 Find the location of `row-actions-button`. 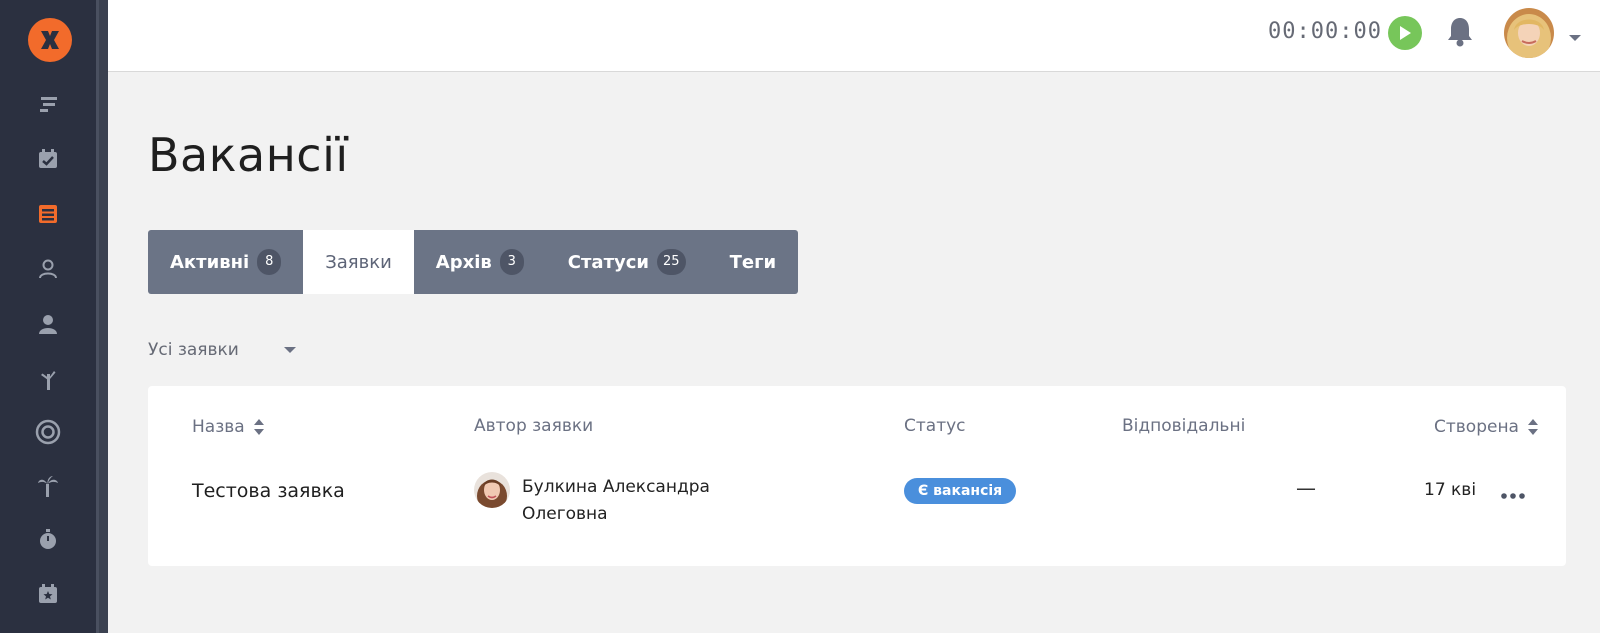

row-actions-button is located at coordinates (1513, 492).